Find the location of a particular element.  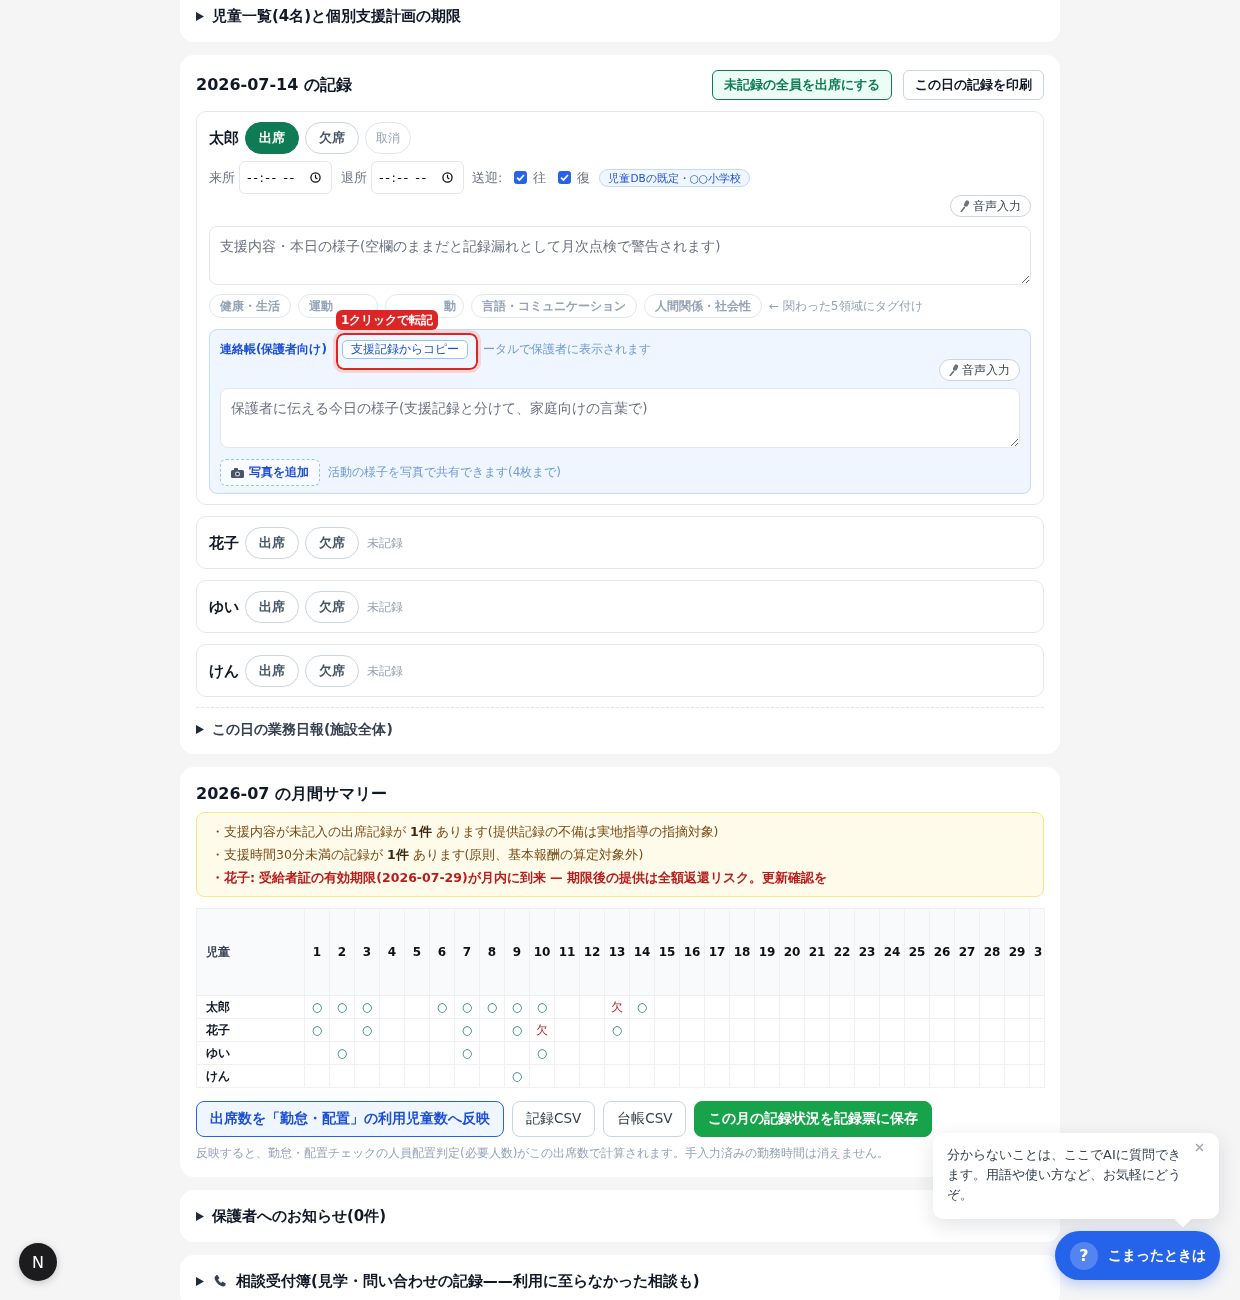

warning-text: ・花子: 受給者証の有効期限(2026-07-29)が月内に到来 — 期限後の提供は全額返還リスク。更新確認を is located at coordinates (519, 878).